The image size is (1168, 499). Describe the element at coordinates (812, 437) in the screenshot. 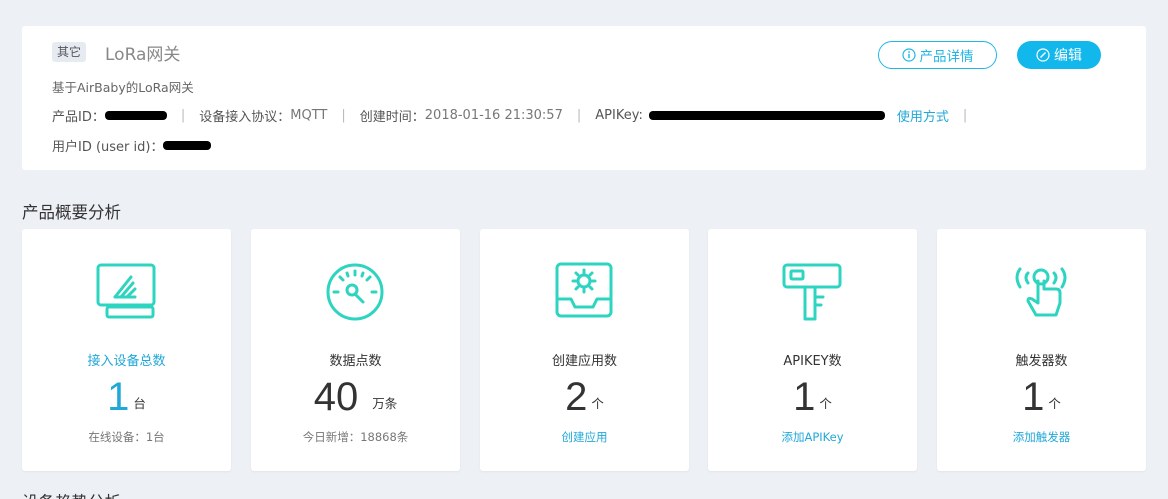

I see `add-apikey-link: 添加APIKey` at that location.